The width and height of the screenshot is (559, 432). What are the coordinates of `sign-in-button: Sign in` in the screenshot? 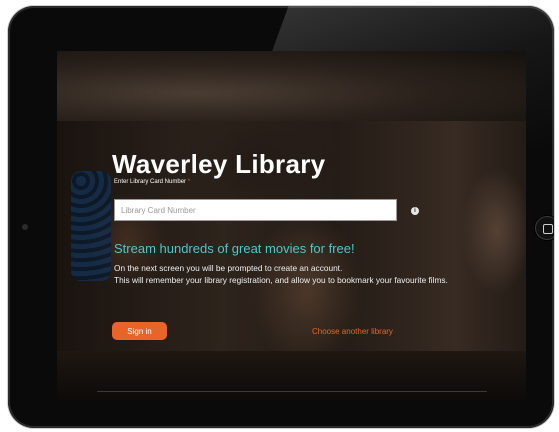 It's located at (139, 331).